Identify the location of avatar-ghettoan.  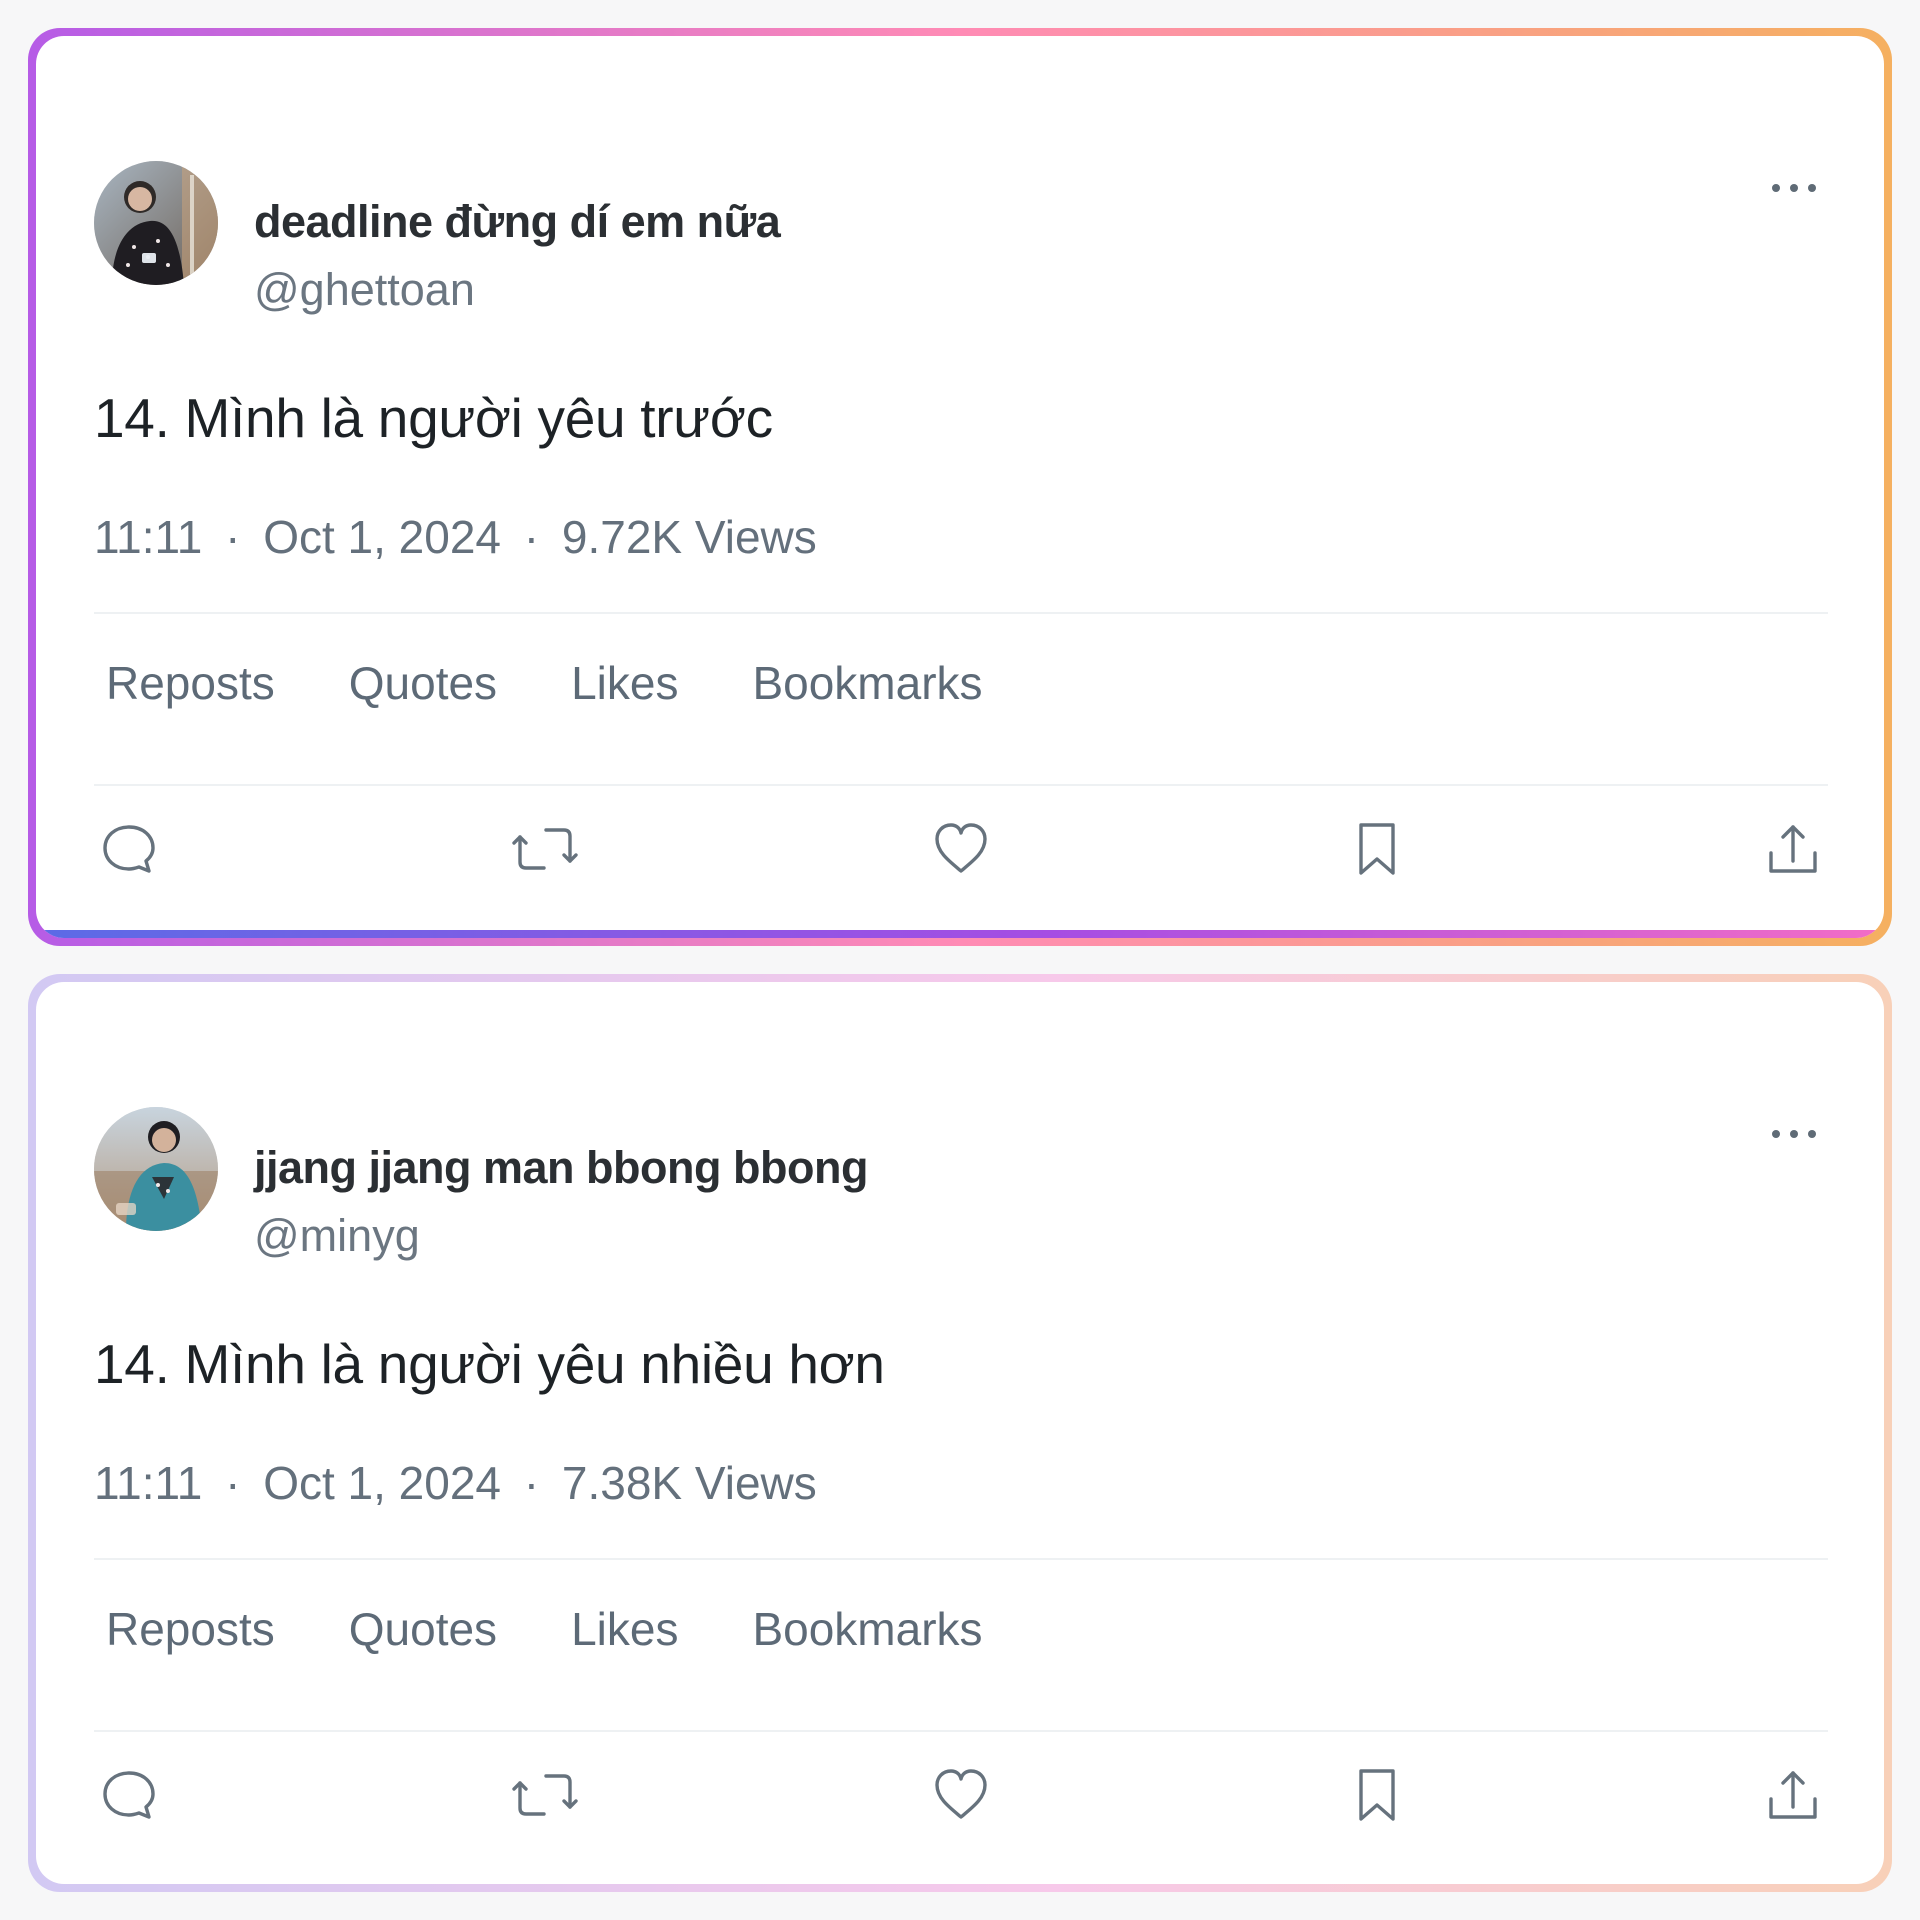
(156, 223).